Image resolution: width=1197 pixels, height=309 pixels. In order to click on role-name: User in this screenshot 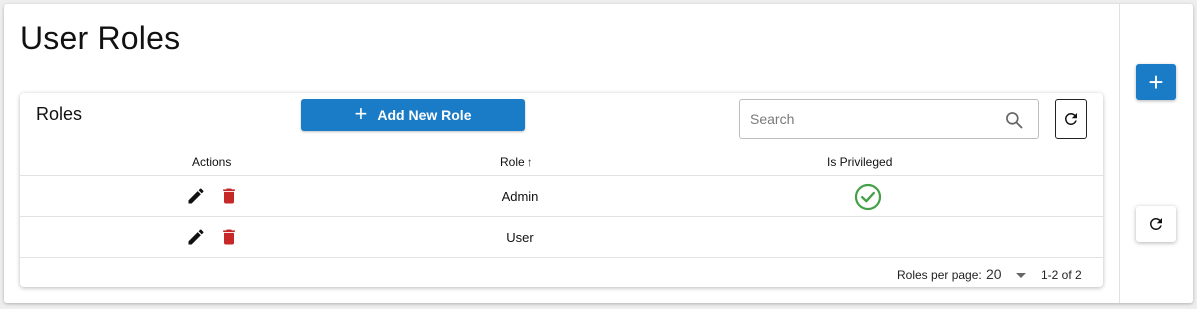, I will do `click(520, 237)`.